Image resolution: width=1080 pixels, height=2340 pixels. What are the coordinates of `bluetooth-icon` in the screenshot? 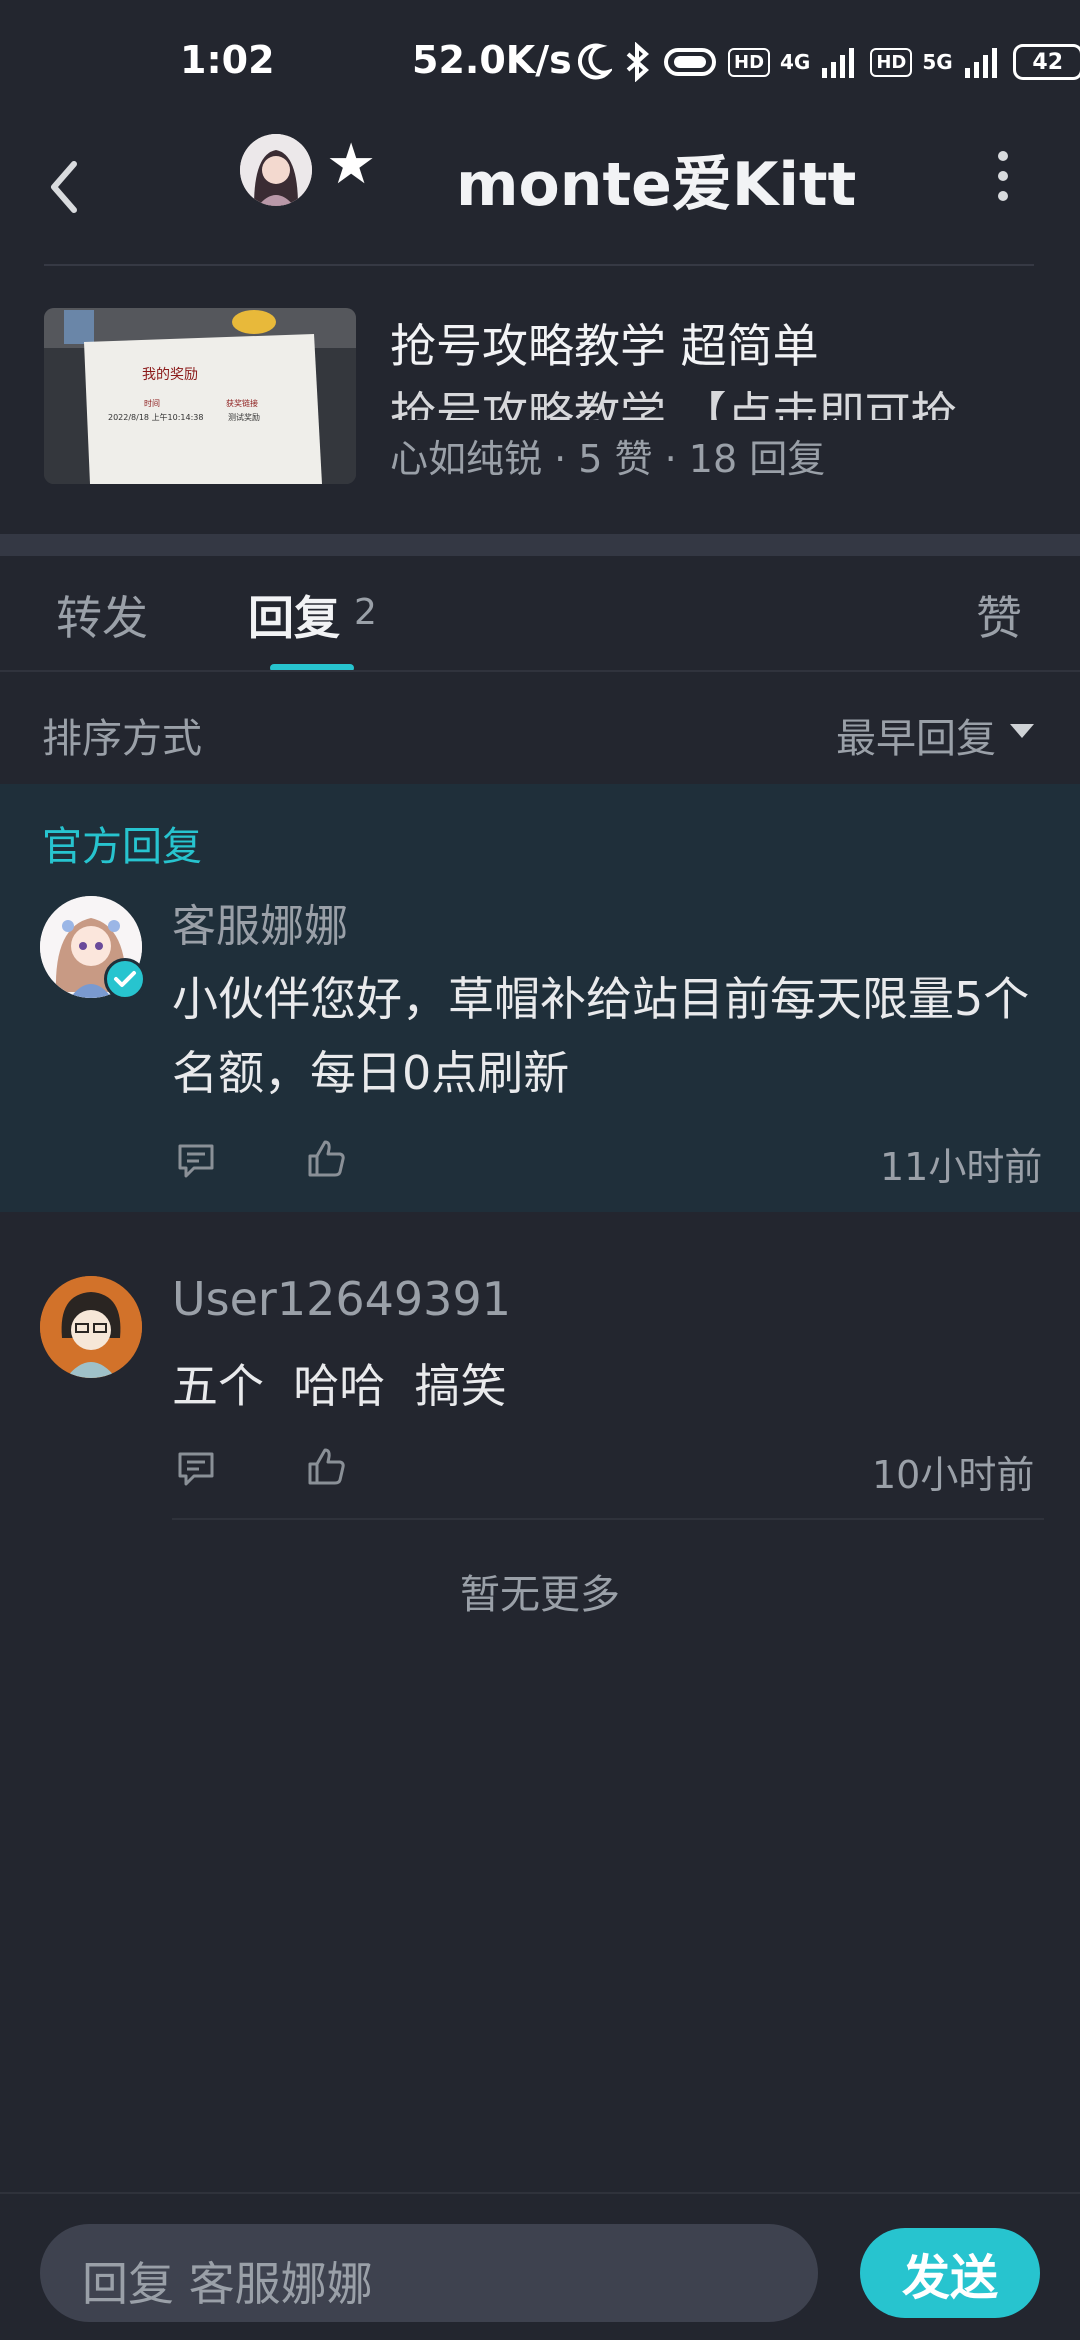 It's located at (638, 62).